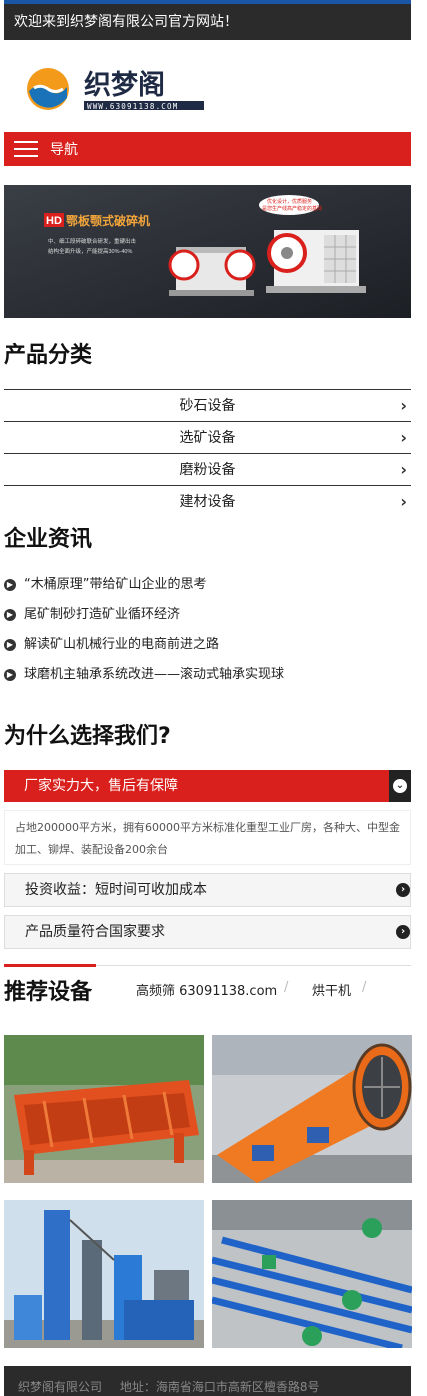 Image resolution: width=427 pixels, height=1396 pixels. What do you see at coordinates (126, 22) in the screenshot?
I see `welcome-text: 欢迎来到织梦阁有限公司官方网站！` at bounding box center [126, 22].